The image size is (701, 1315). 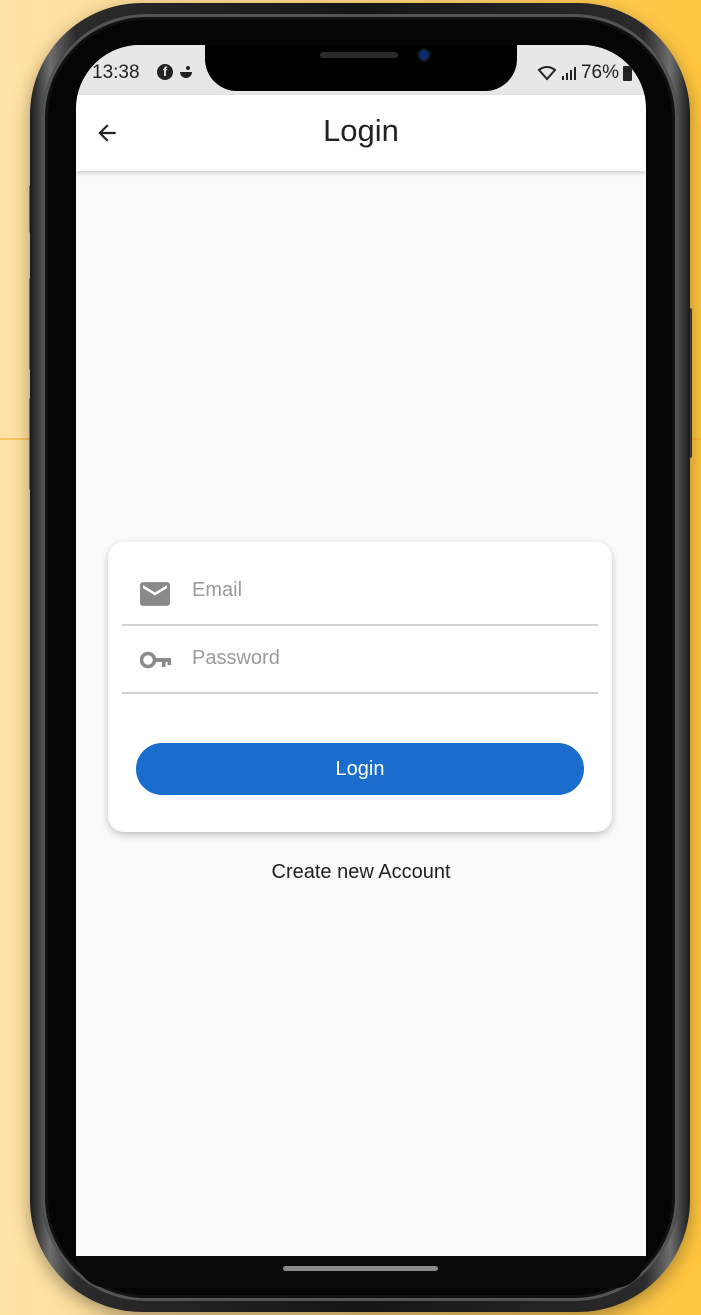 I want to click on facebook-icon: f, so click(x=165, y=72).